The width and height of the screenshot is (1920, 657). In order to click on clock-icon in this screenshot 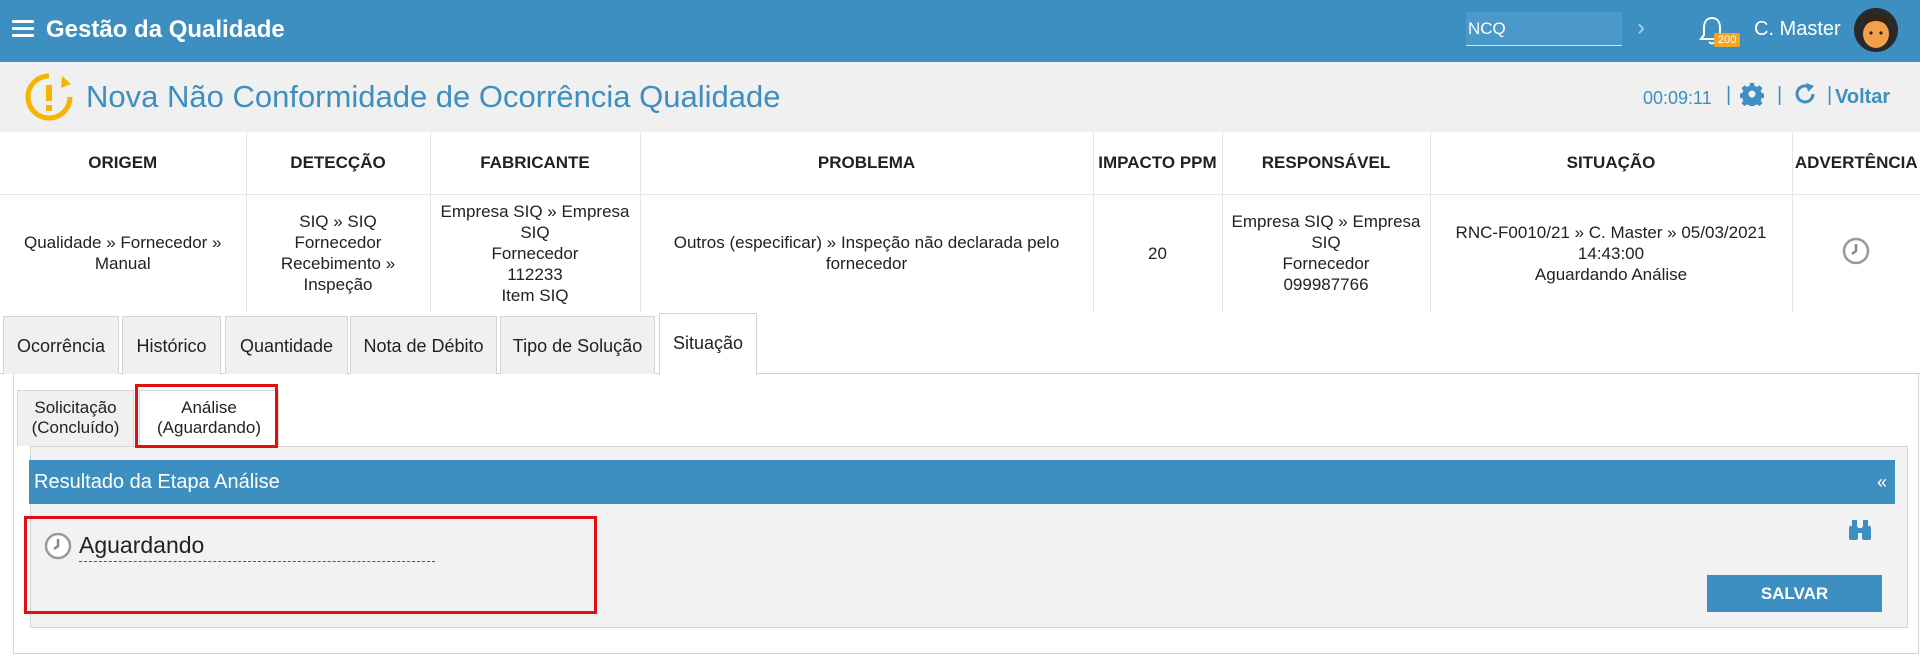, I will do `click(1856, 250)`.